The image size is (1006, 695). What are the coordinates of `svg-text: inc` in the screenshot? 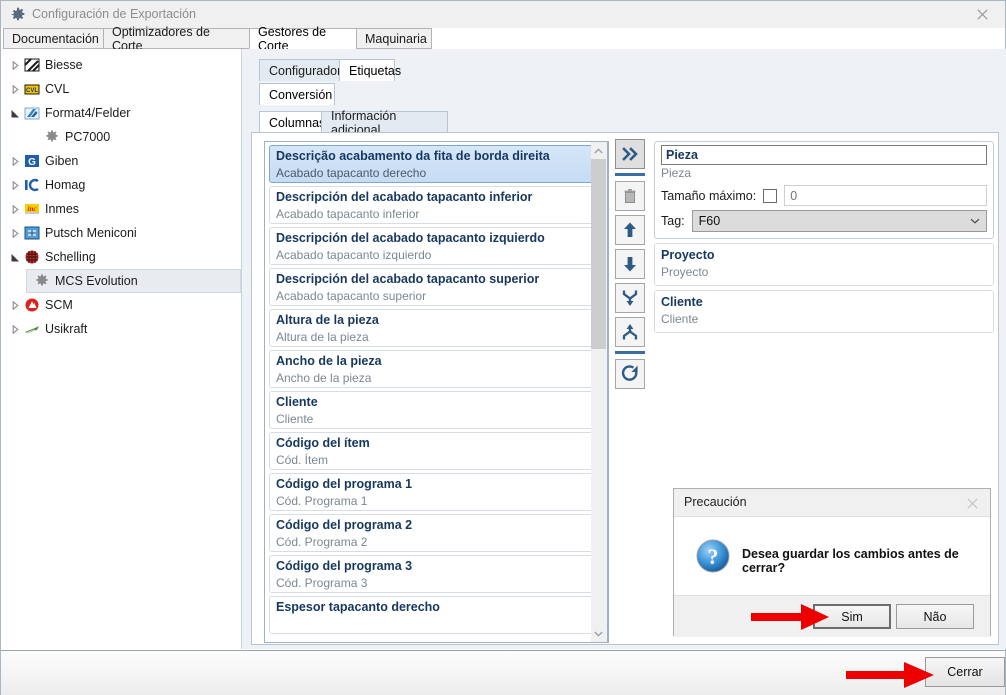 It's located at (32, 209).